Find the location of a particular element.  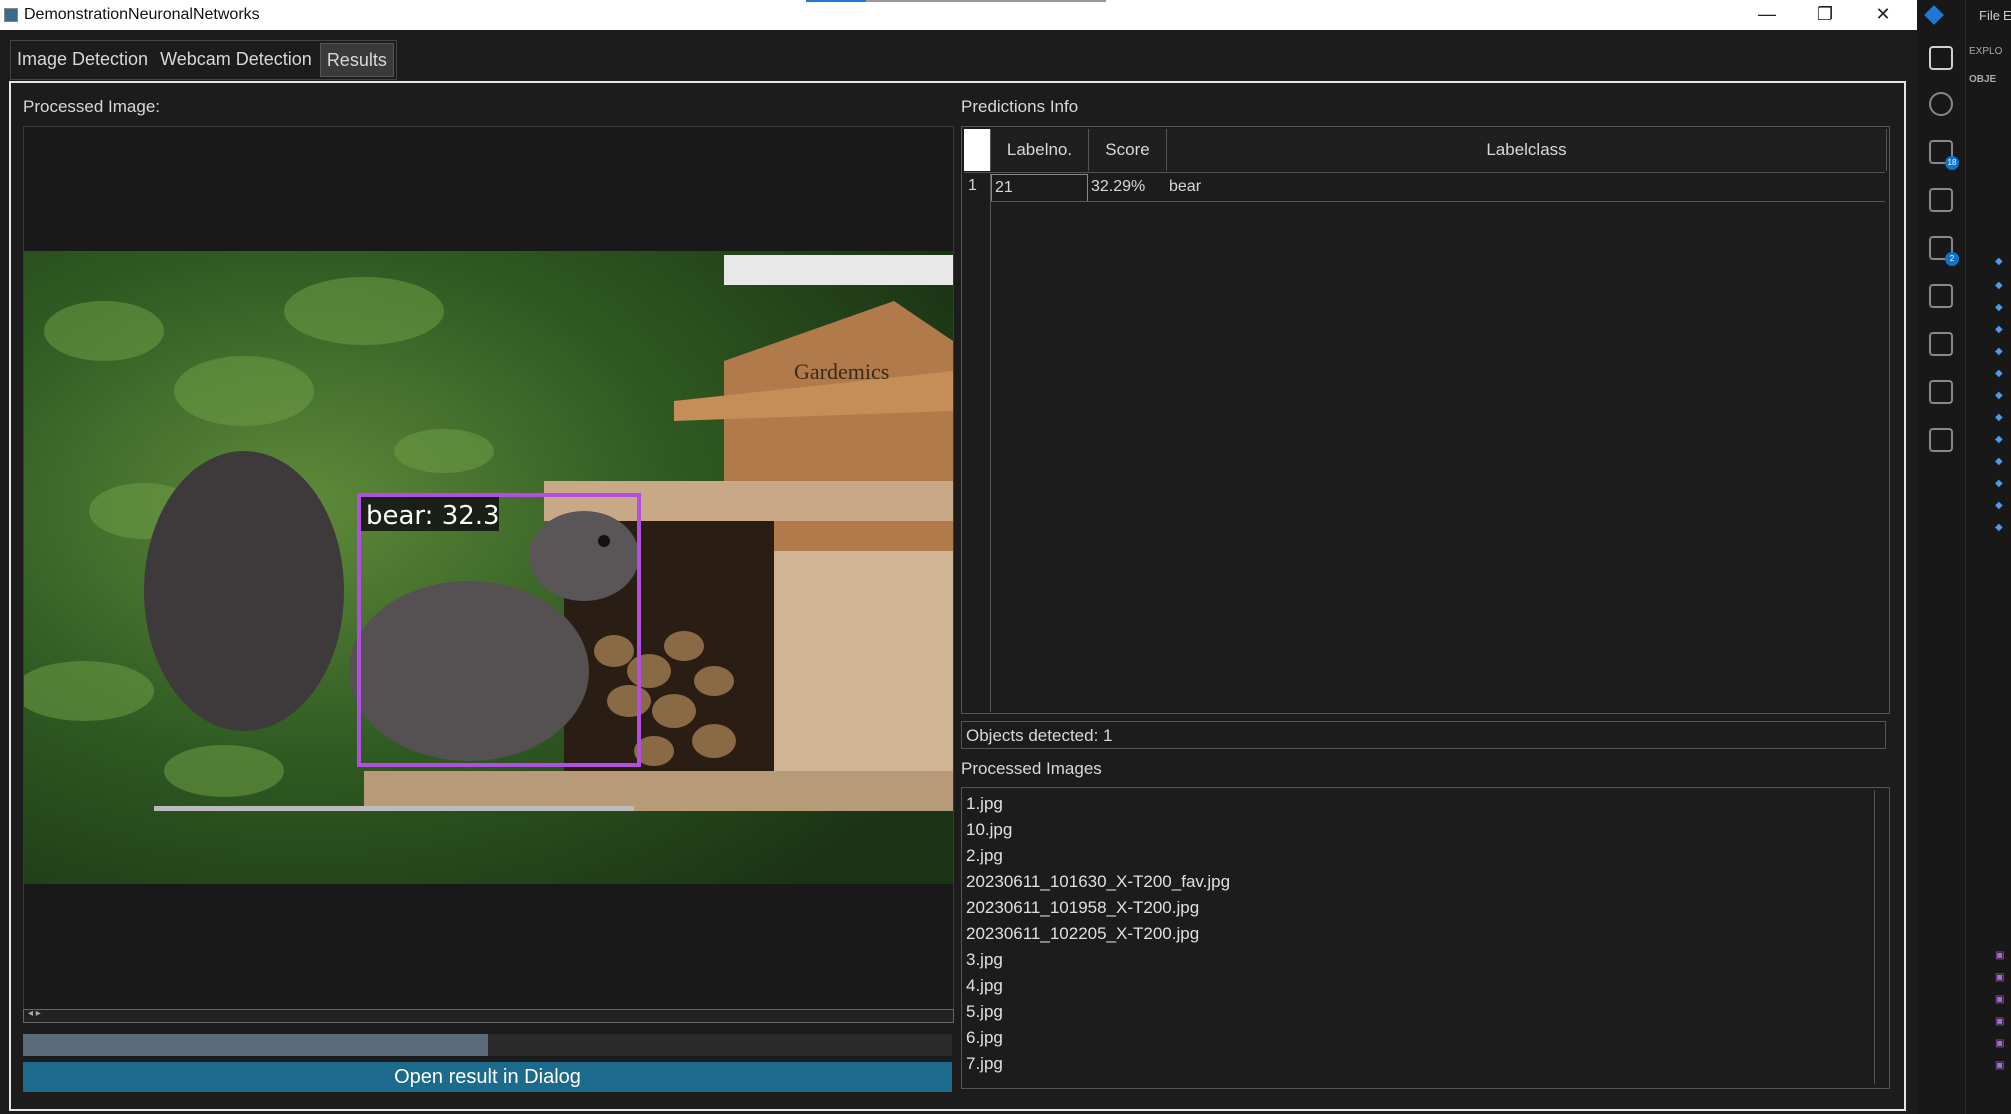

tab-results: Results is located at coordinates (356, 60).